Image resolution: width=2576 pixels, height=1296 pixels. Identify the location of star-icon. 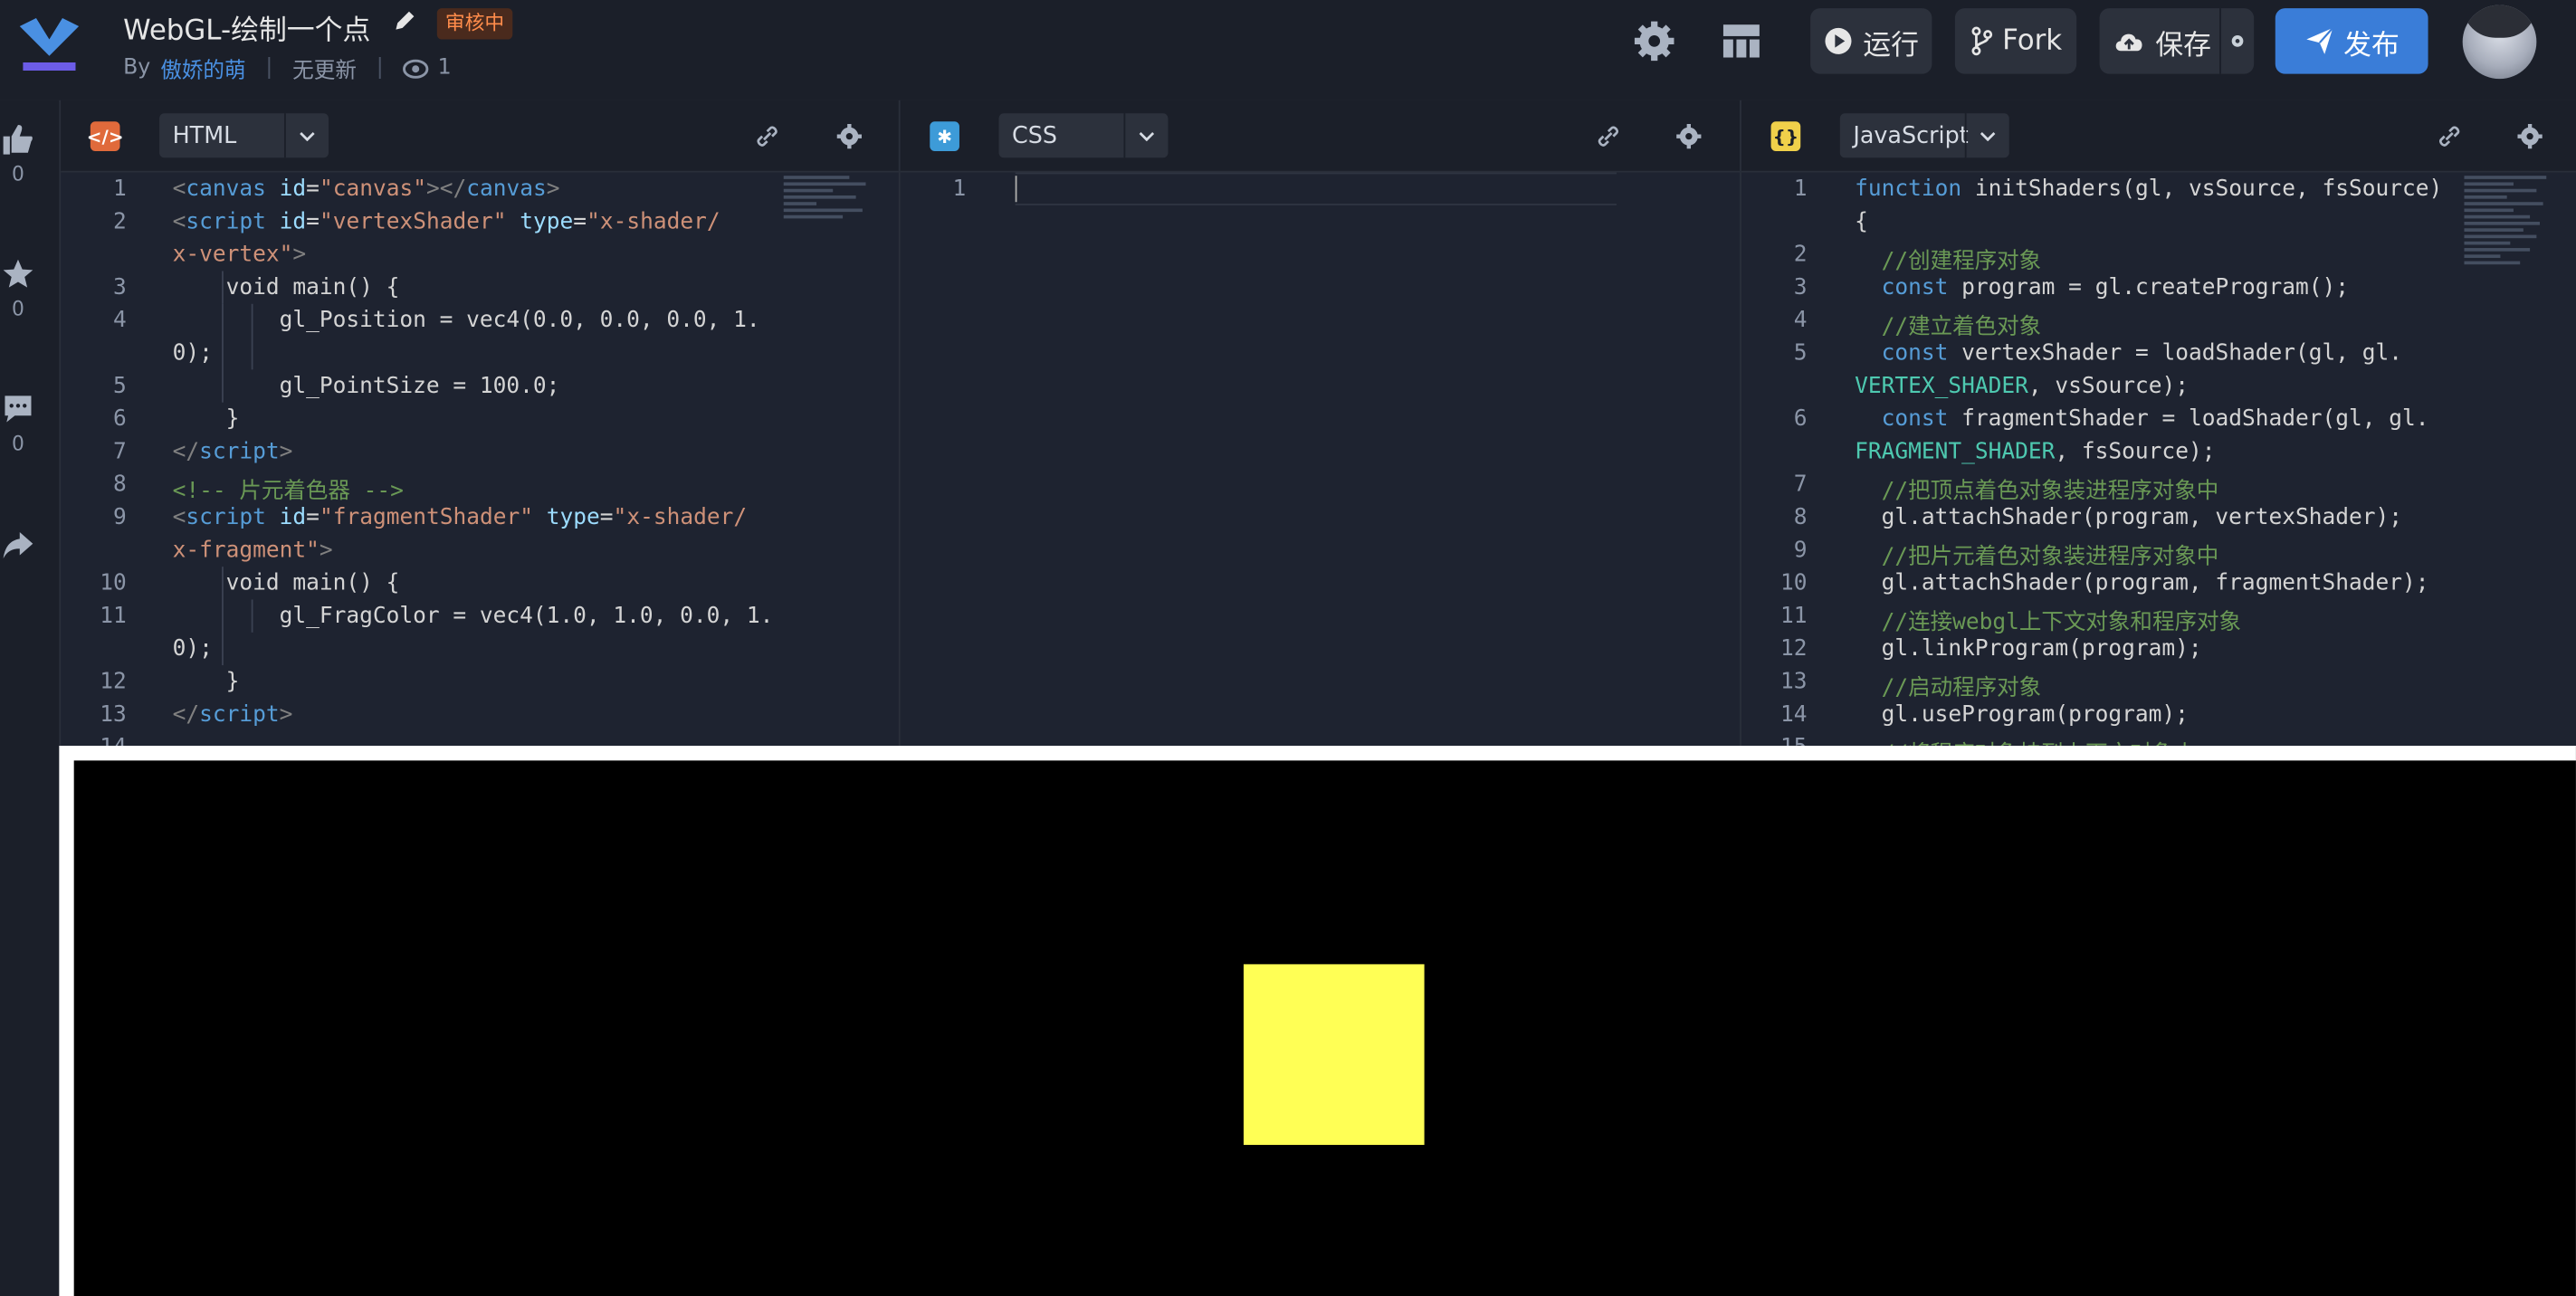
(18, 274).